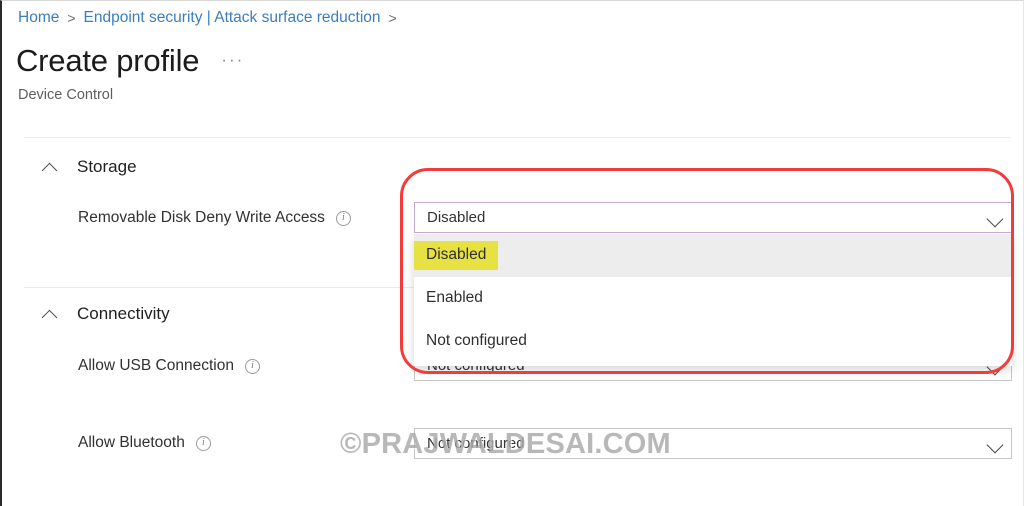  I want to click on select-allow-bluetooth: Not configured, so click(713, 443).